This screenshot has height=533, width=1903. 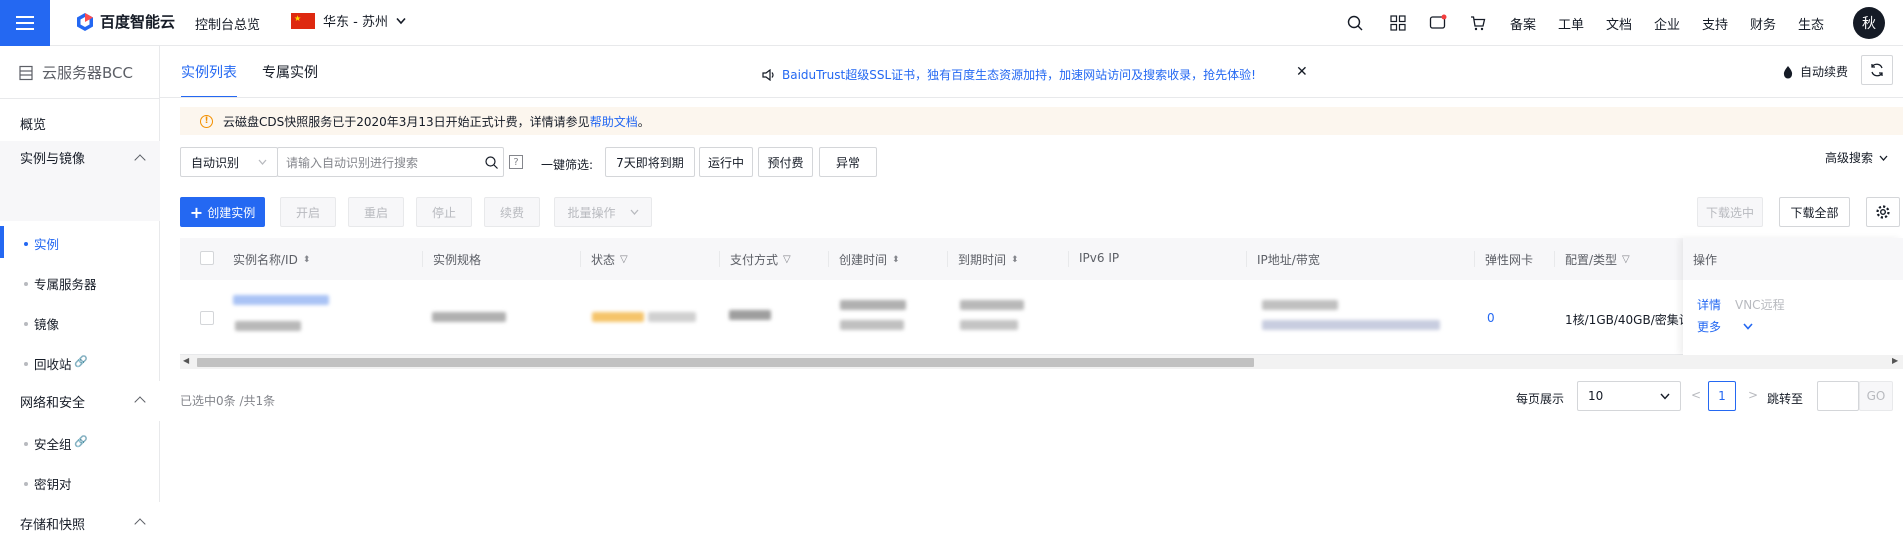 What do you see at coordinates (444, 212) in the screenshot?
I see `stop-button: 停止` at bounding box center [444, 212].